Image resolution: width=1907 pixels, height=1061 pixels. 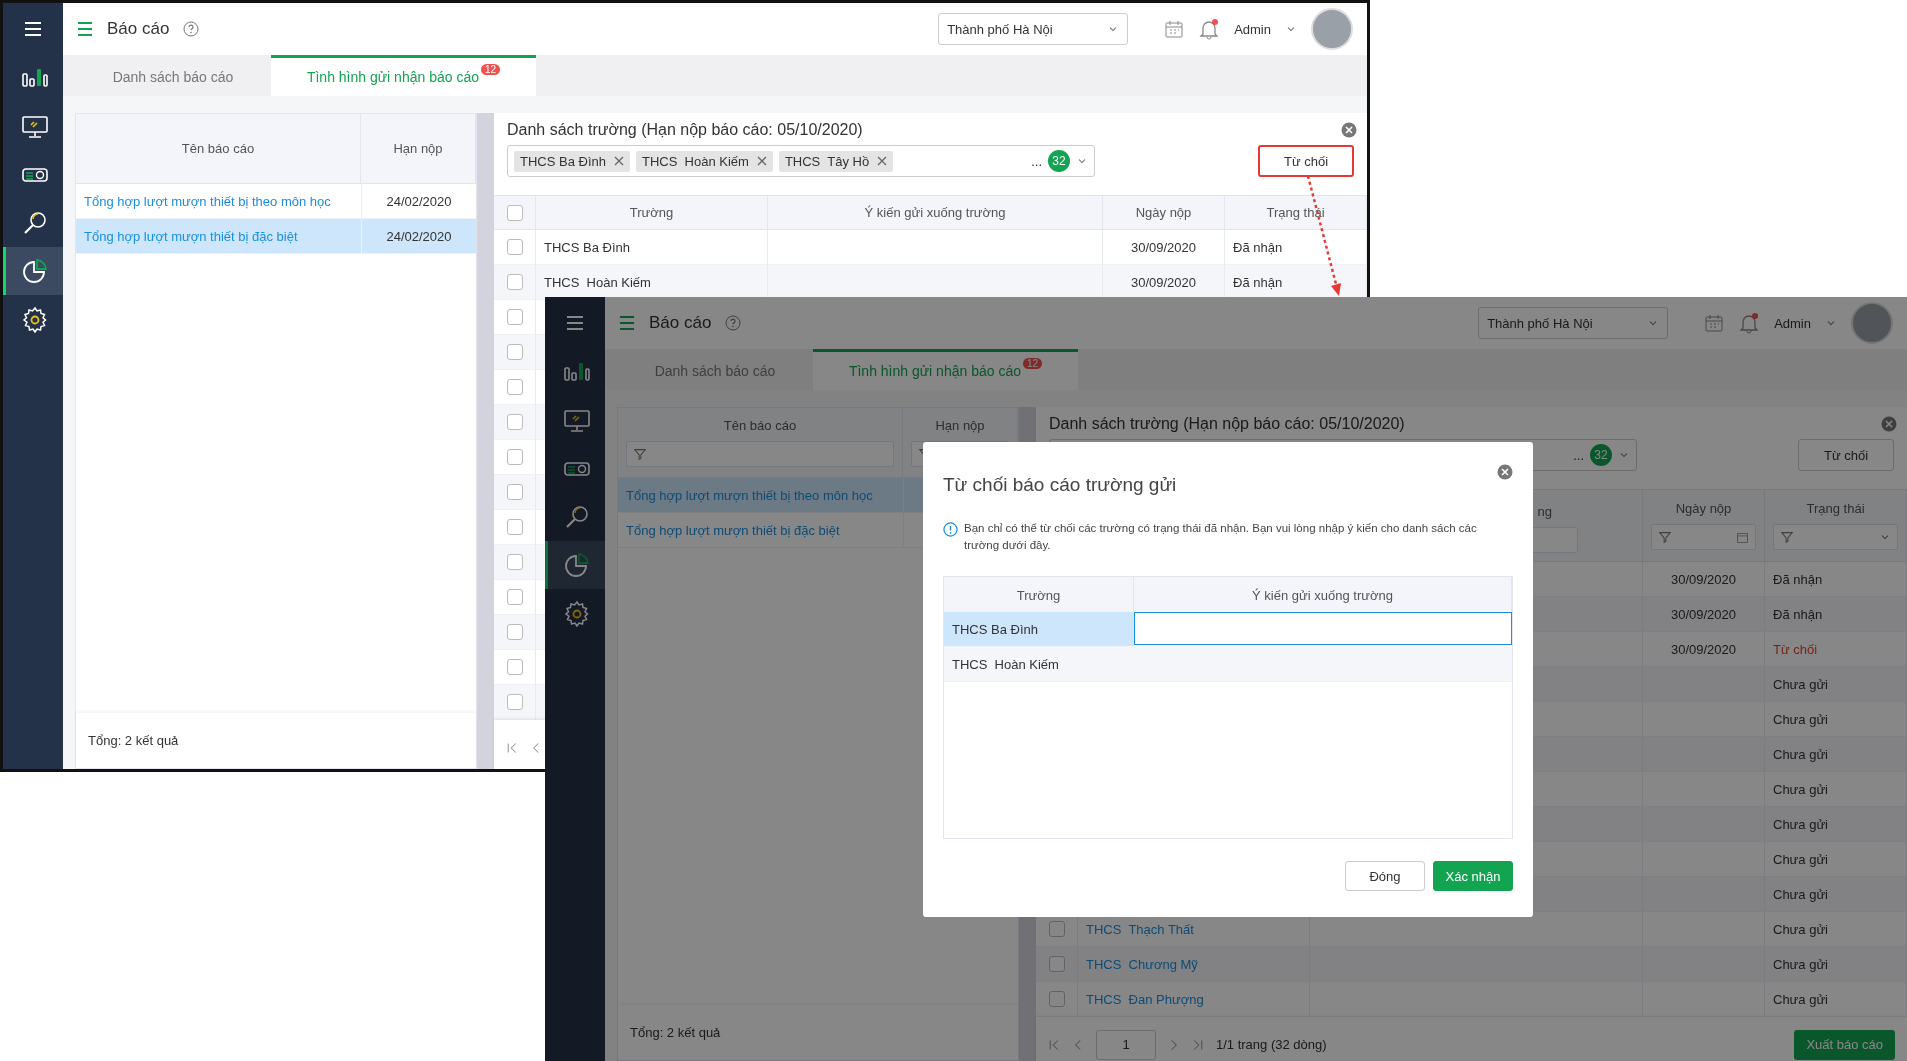 What do you see at coordinates (1164, 213) in the screenshot?
I see `column-header: Ngày nộp` at bounding box center [1164, 213].